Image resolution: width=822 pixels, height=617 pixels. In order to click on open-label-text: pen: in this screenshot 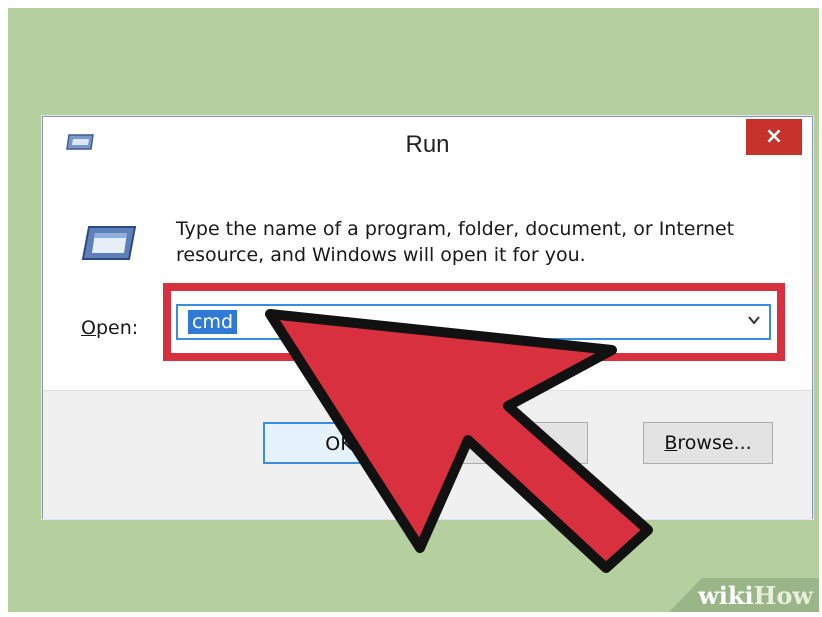, I will do `click(117, 328)`.